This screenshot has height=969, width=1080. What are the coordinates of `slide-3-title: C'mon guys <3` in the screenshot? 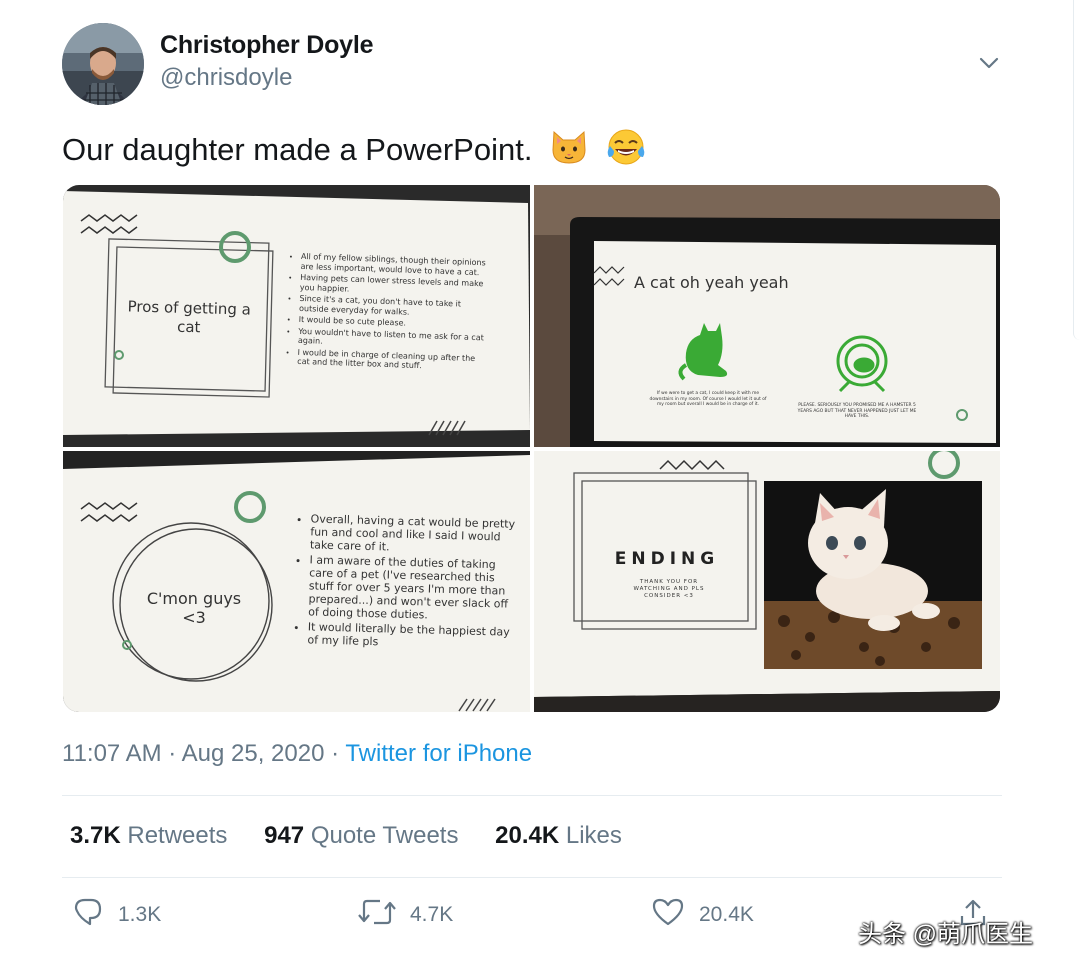 It's located at (194, 608).